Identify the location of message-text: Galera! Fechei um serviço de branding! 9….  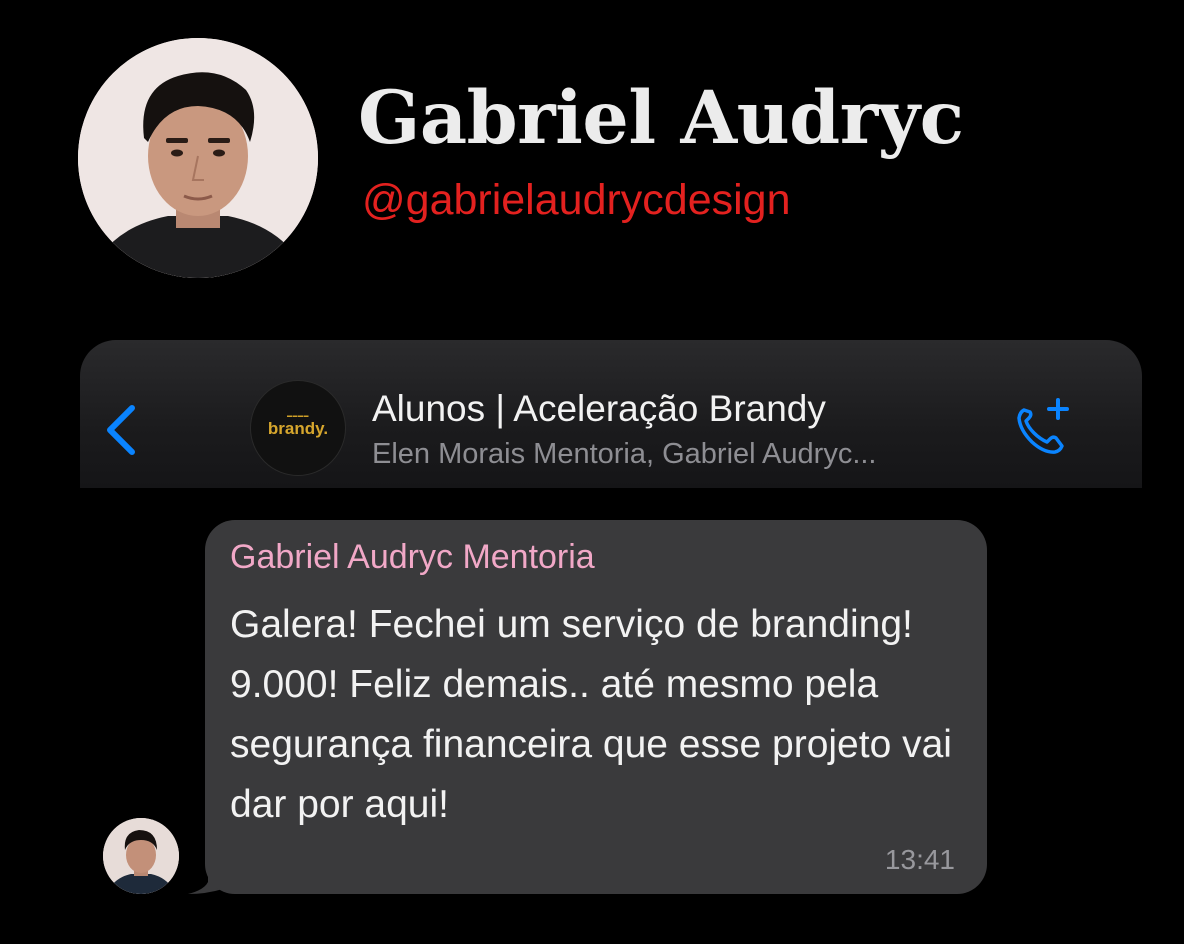
(591, 714).